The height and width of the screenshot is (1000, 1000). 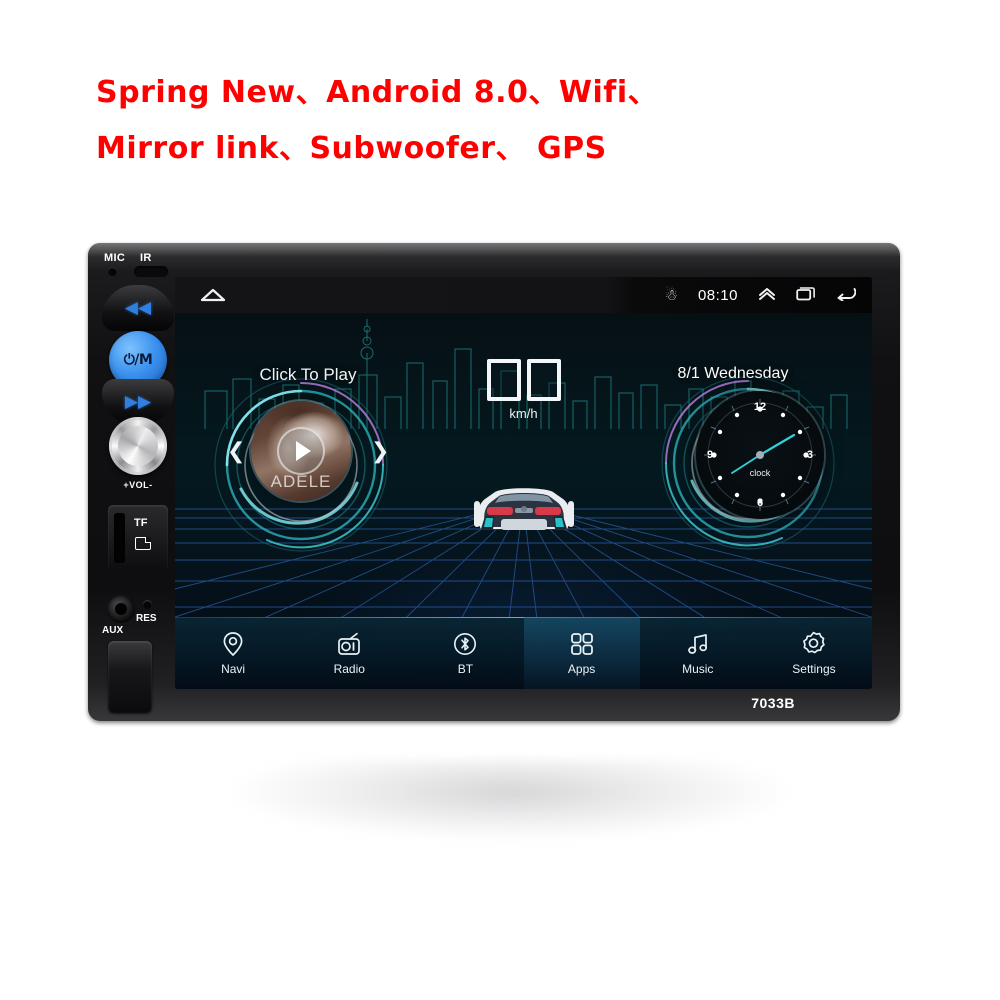 What do you see at coordinates (138, 401) in the screenshot?
I see `next-track-icon: ▶▶` at bounding box center [138, 401].